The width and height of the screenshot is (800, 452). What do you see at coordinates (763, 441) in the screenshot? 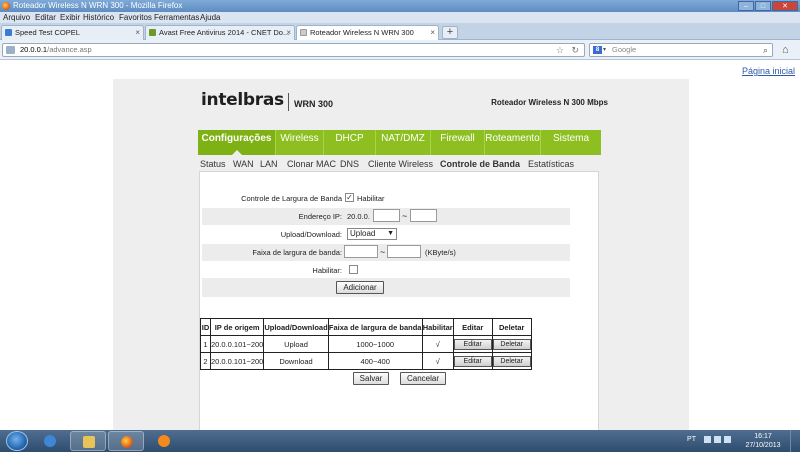
I see `clock: 16:17 27/10/2013` at bounding box center [763, 441].